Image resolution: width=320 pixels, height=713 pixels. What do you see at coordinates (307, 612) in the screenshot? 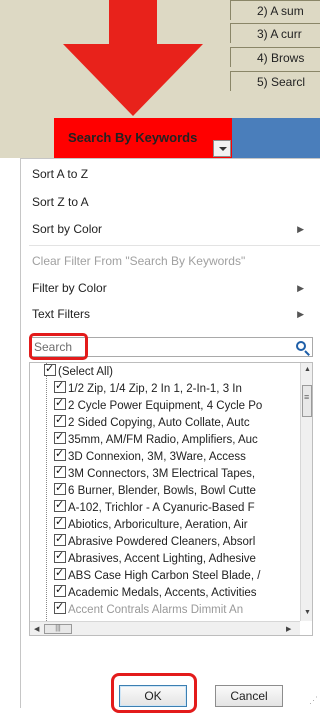
I see `scroll-down-icon: ▼` at bounding box center [307, 612].